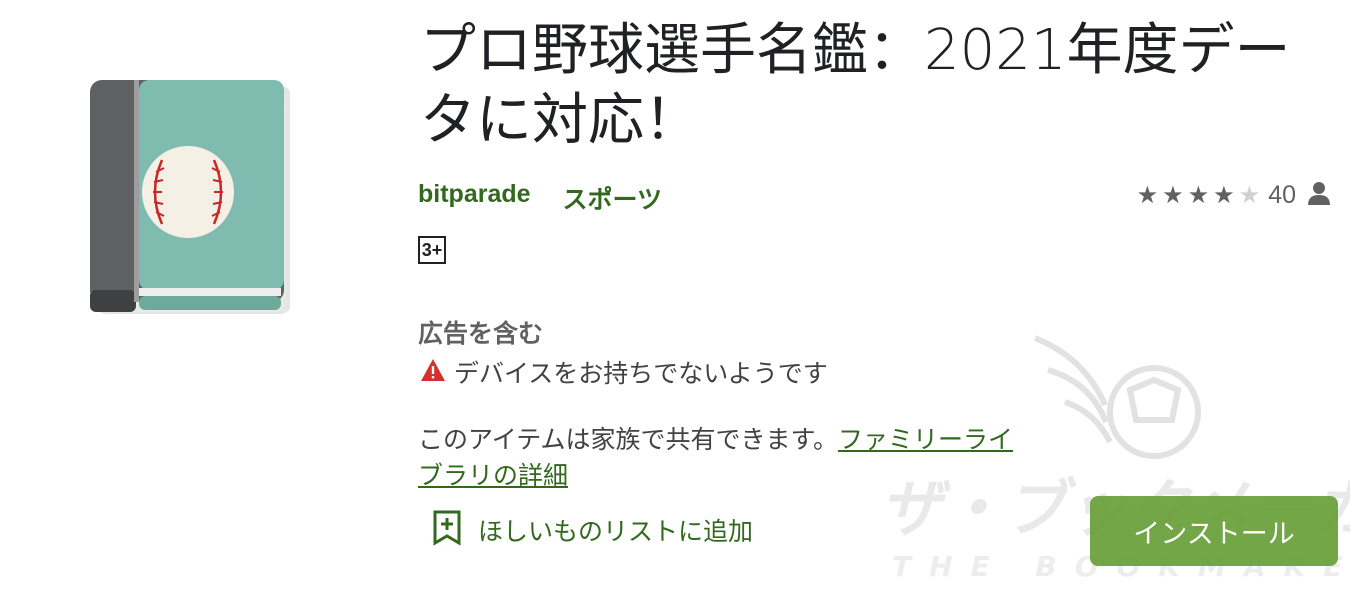  I want to click on add-to-wishlist: ほしいものリストに追加, so click(592, 530).